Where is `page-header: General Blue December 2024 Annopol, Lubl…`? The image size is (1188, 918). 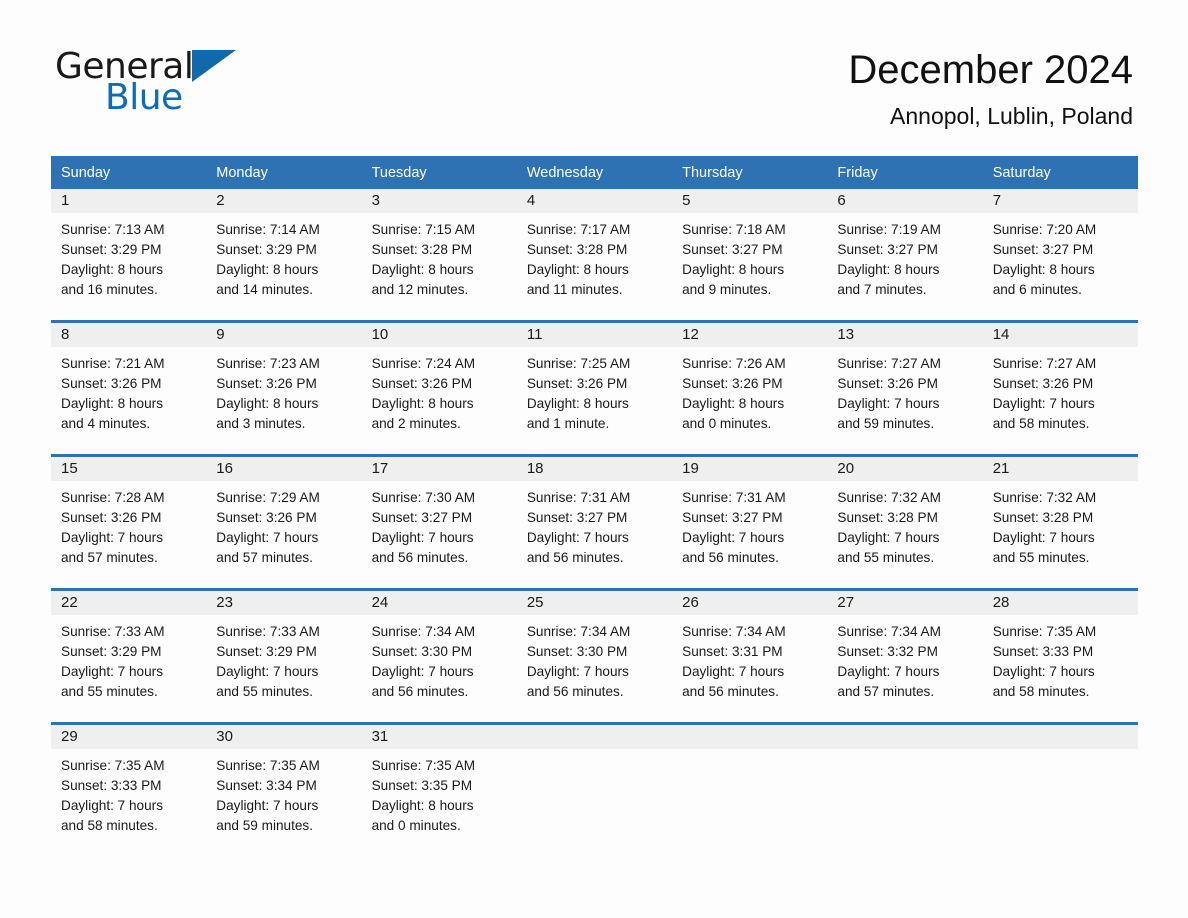 page-header: General Blue December 2024 Annopol, Lubl… is located at coordinates (594, 65).